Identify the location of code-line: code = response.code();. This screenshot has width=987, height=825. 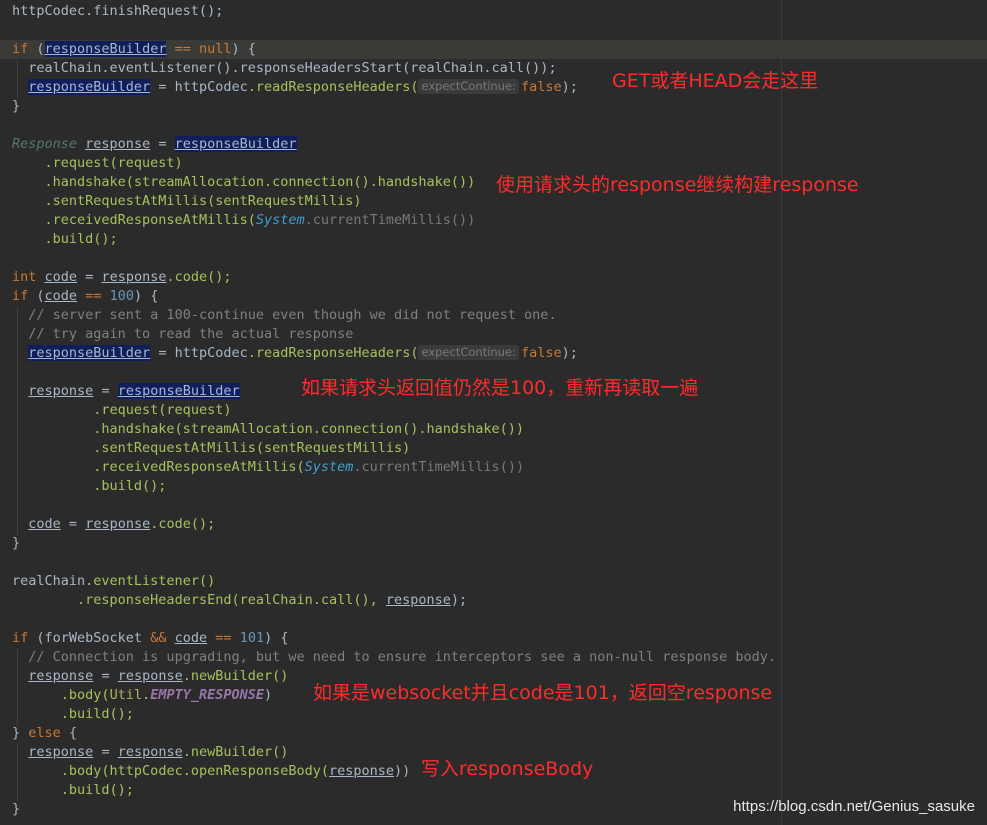
(122, 524).